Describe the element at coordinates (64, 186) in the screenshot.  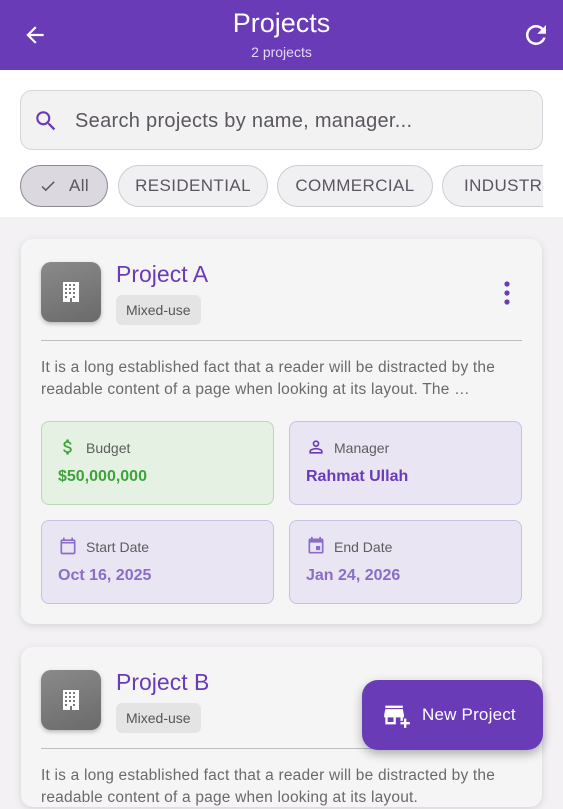
I see `filter-chip-all: All` at that location.